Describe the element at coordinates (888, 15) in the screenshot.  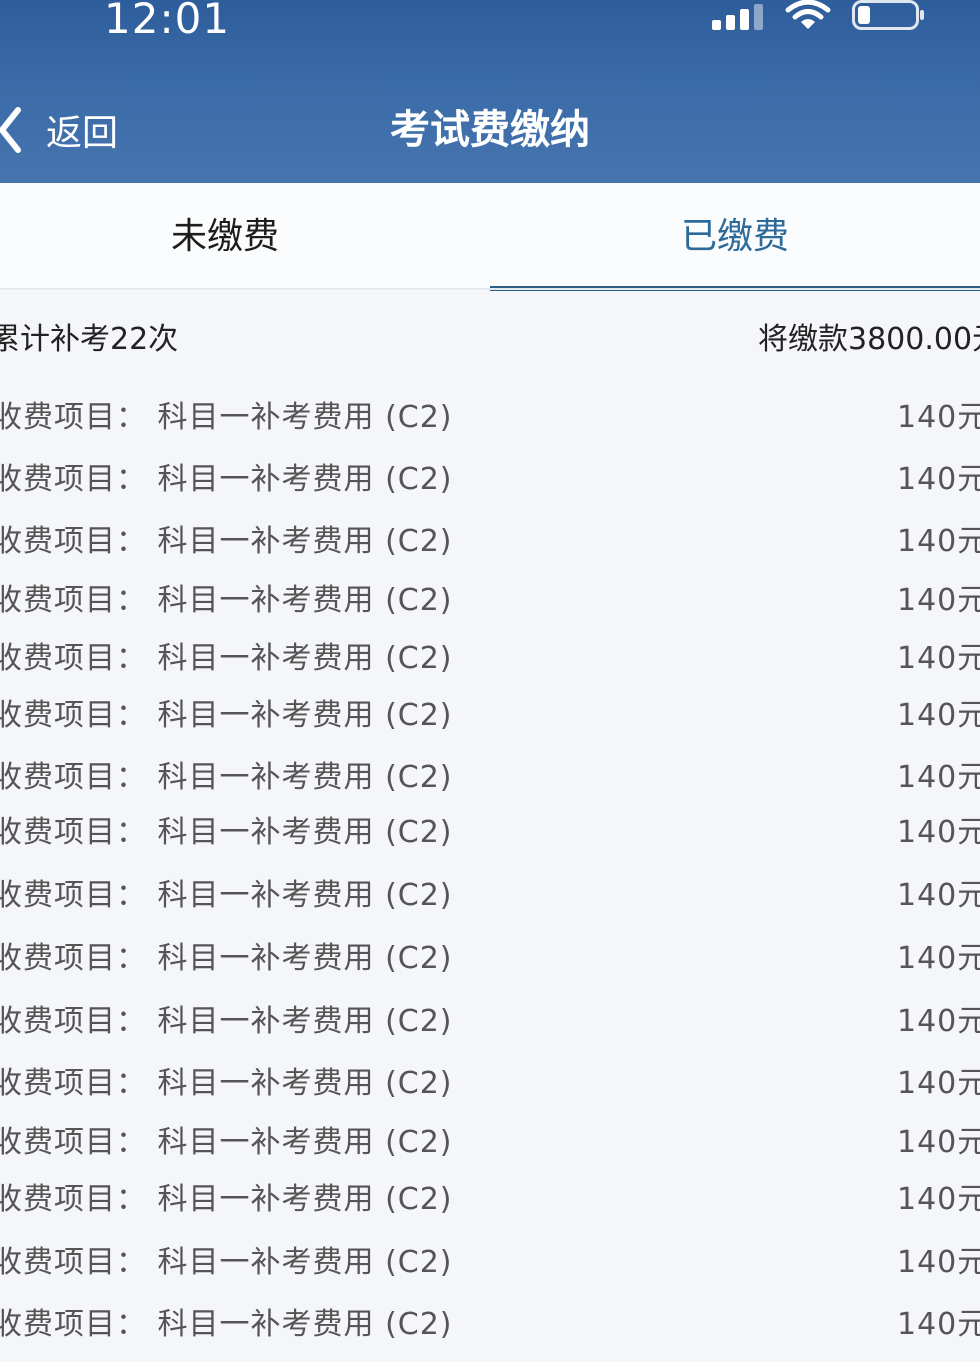
I see `battery-icon` at that location.